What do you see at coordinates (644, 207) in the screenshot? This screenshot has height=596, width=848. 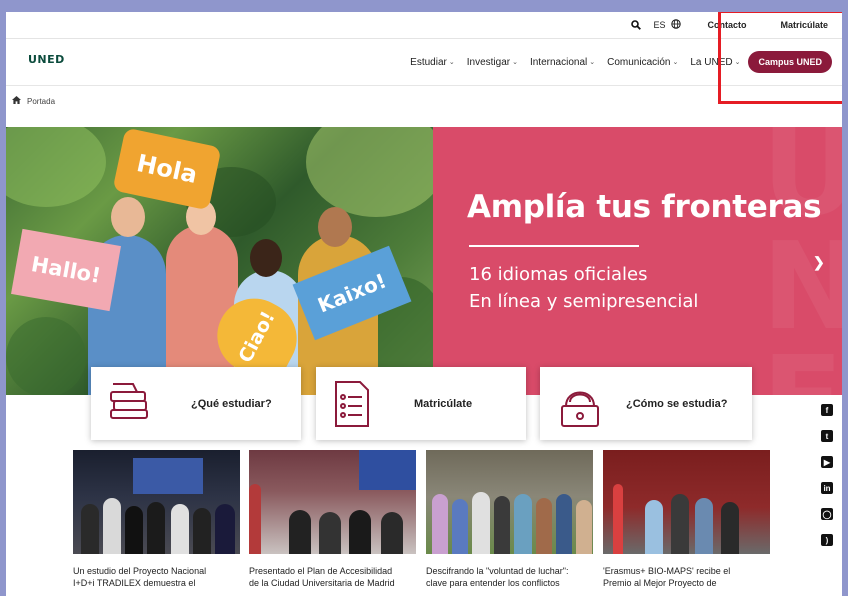 I see `hero-title: Amplía tus fronteras` at bounding box center [644, 207].